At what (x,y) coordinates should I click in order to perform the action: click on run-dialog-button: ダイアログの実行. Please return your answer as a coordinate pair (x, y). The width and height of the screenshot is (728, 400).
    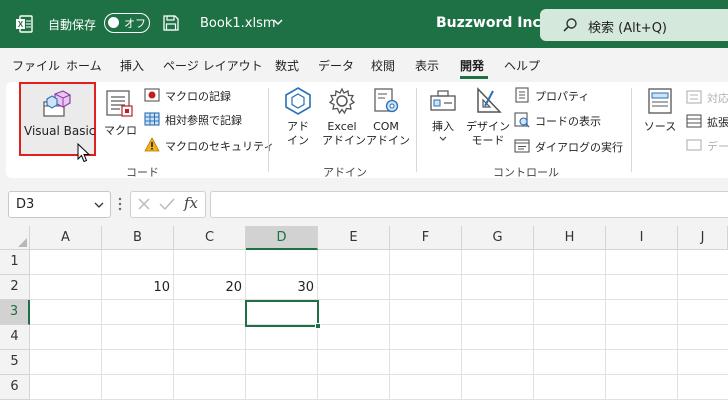
    Looking at the image, I should click on (569, 147).